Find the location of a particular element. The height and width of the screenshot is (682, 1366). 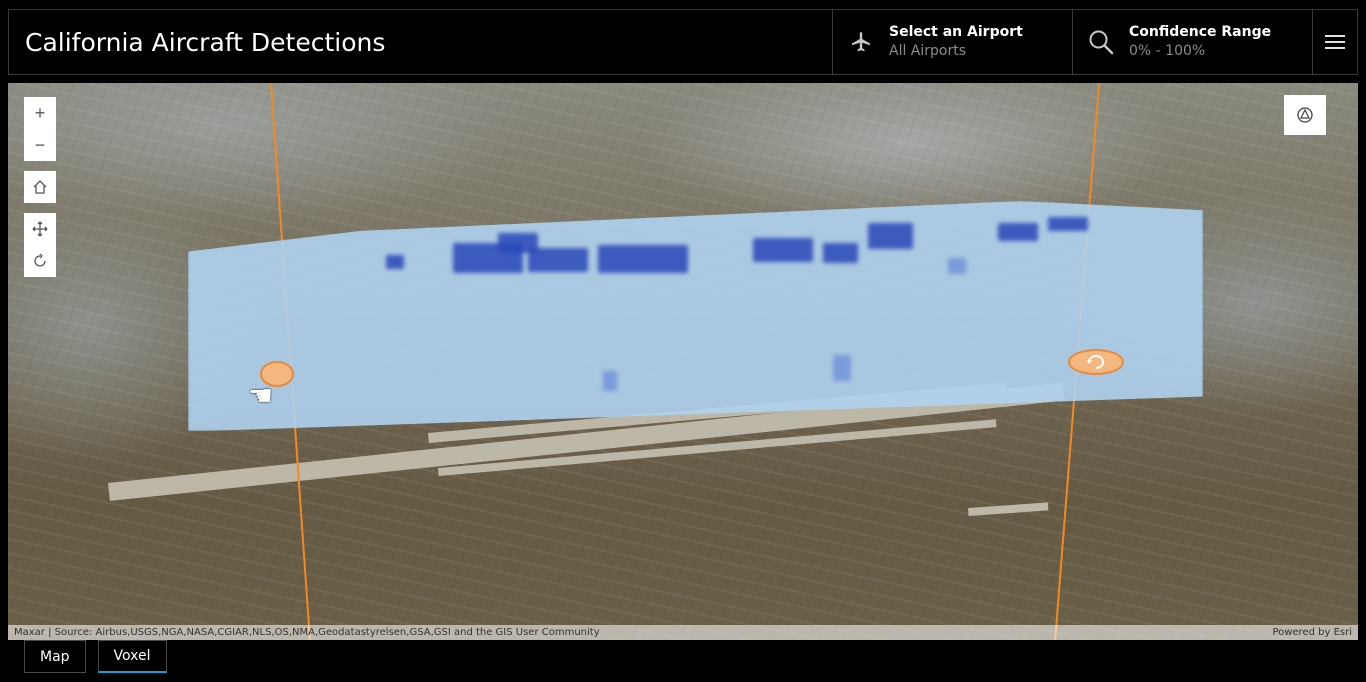

menu-button is located at coordinates (1334, 42).